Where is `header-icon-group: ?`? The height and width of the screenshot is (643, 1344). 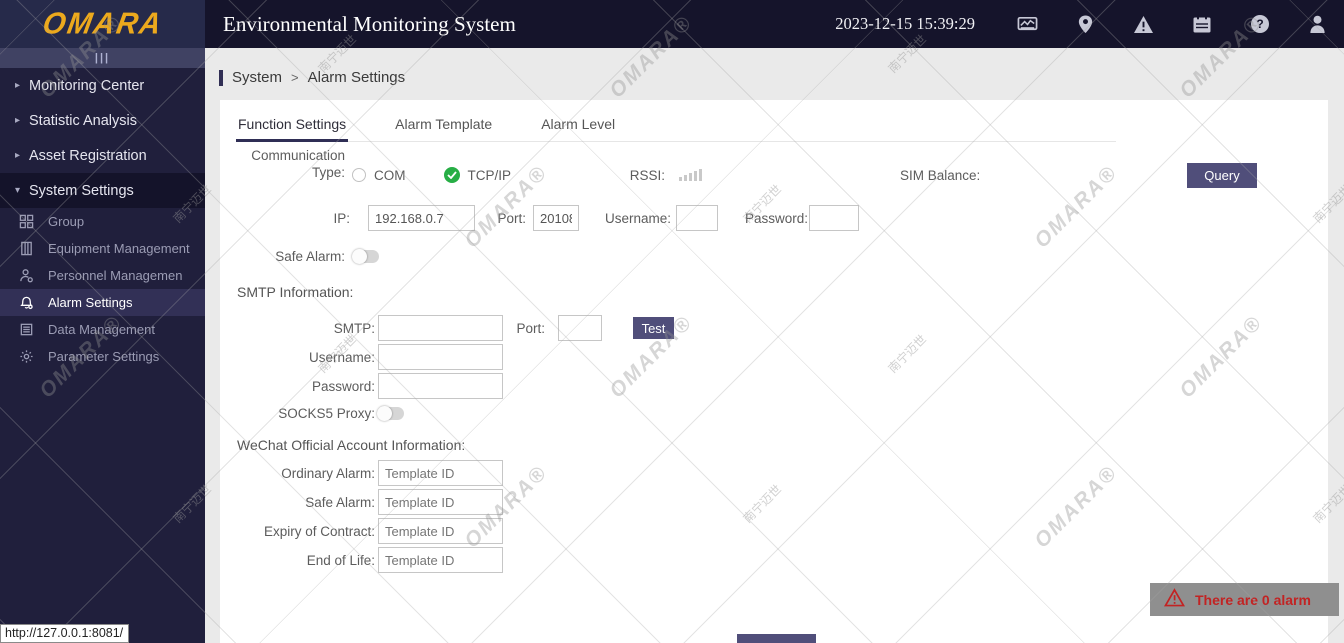
header-icon-group: ? is located at coordinates (1174, 24).